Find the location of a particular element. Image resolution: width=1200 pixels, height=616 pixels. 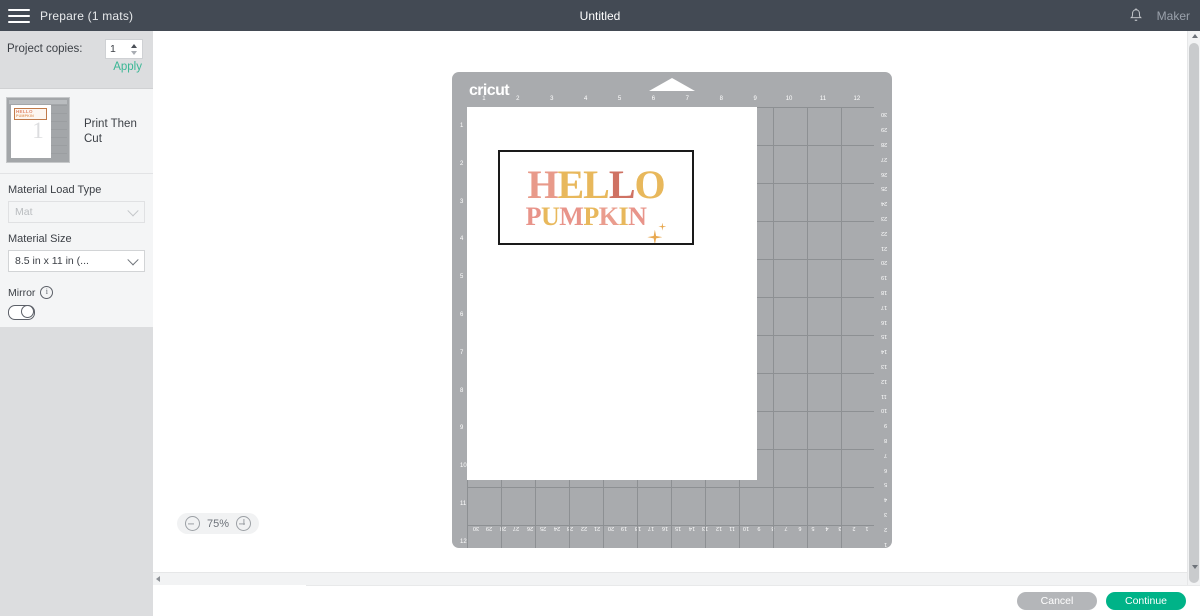

header-actions: Maker is located at coordinates (1159, 15).